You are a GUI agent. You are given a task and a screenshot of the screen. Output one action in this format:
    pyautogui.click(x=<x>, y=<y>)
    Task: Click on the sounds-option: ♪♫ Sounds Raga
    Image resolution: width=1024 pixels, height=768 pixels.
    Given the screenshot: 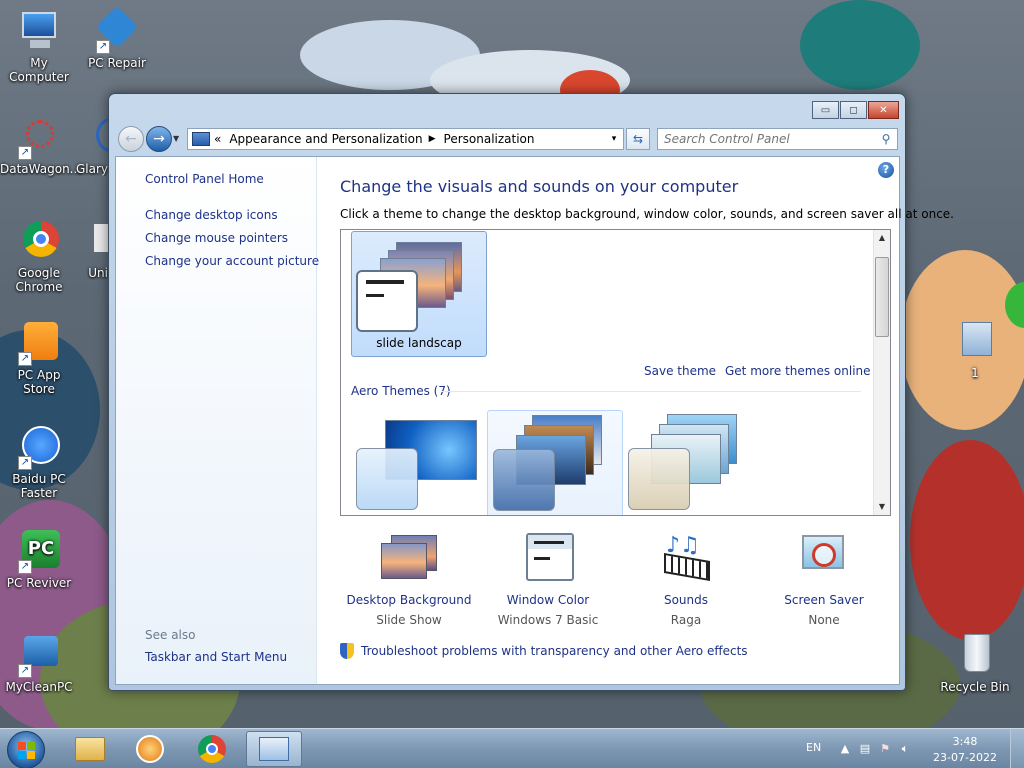 What is the action you would take?
    pyautogui.click(x=686, y=582)
    